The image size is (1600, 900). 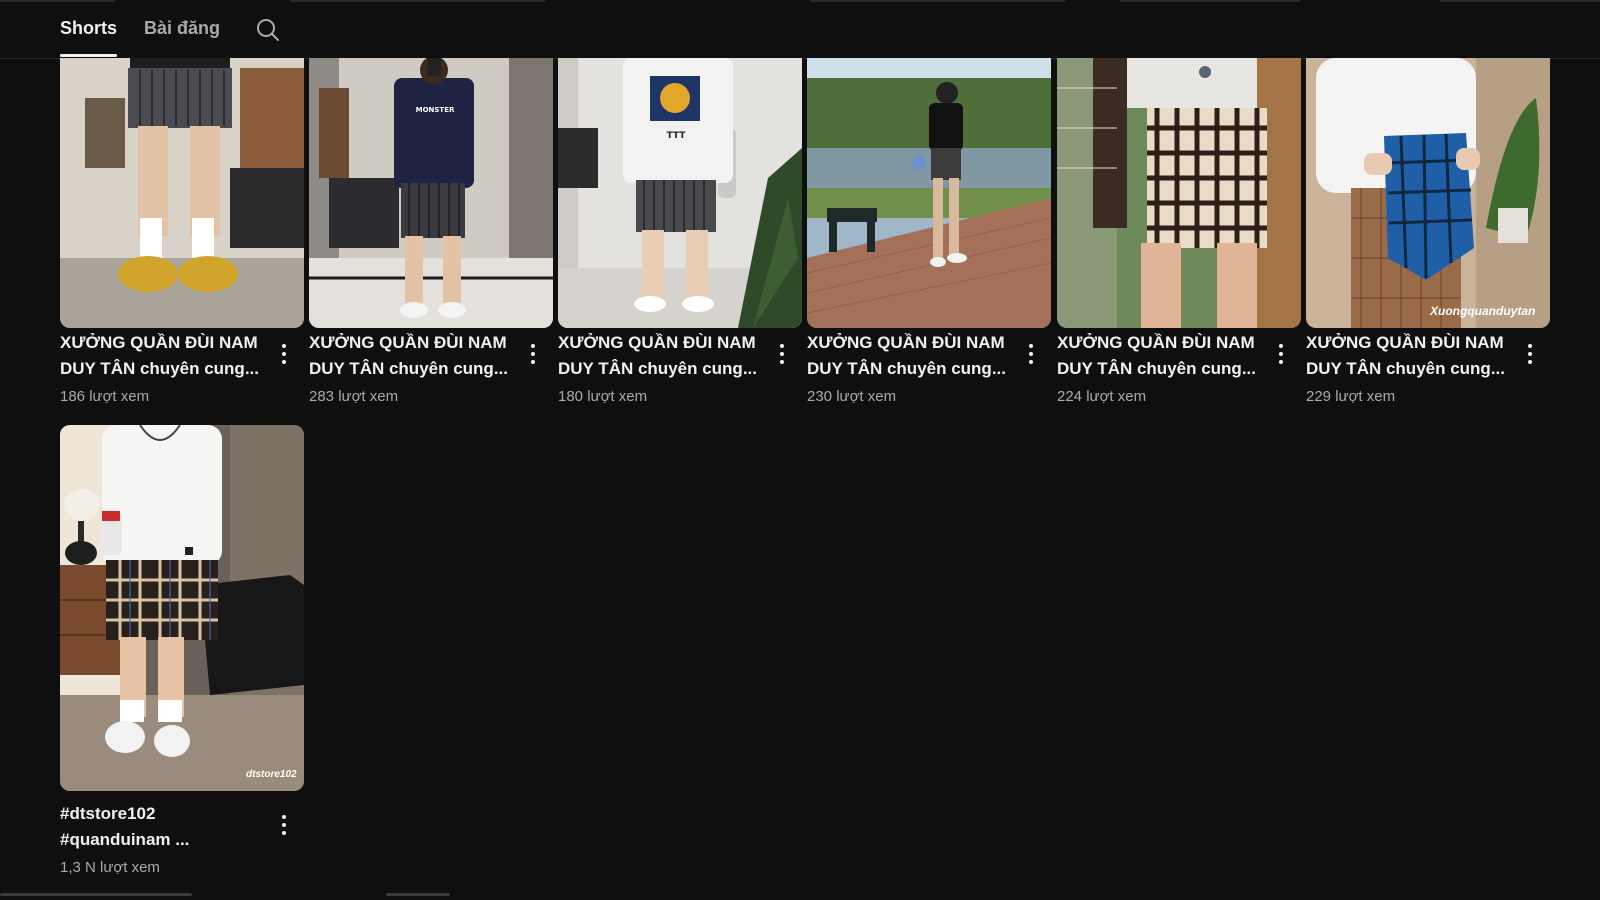 What do you see at coordinates (110, 867) in the screenshot?
I see `view-count: 1,3 N lượt xem` at bounding box center [110, 867].